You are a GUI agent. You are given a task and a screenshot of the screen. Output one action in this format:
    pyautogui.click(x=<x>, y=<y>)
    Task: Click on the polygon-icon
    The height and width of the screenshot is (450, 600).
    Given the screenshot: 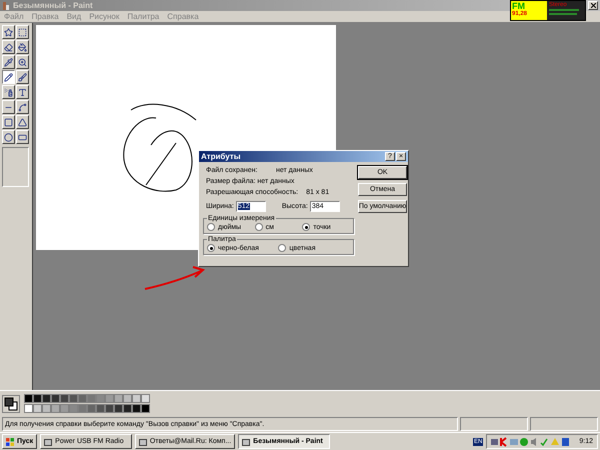 What is the action you would take?
    pyautogui.click(x=22, y=122)
    